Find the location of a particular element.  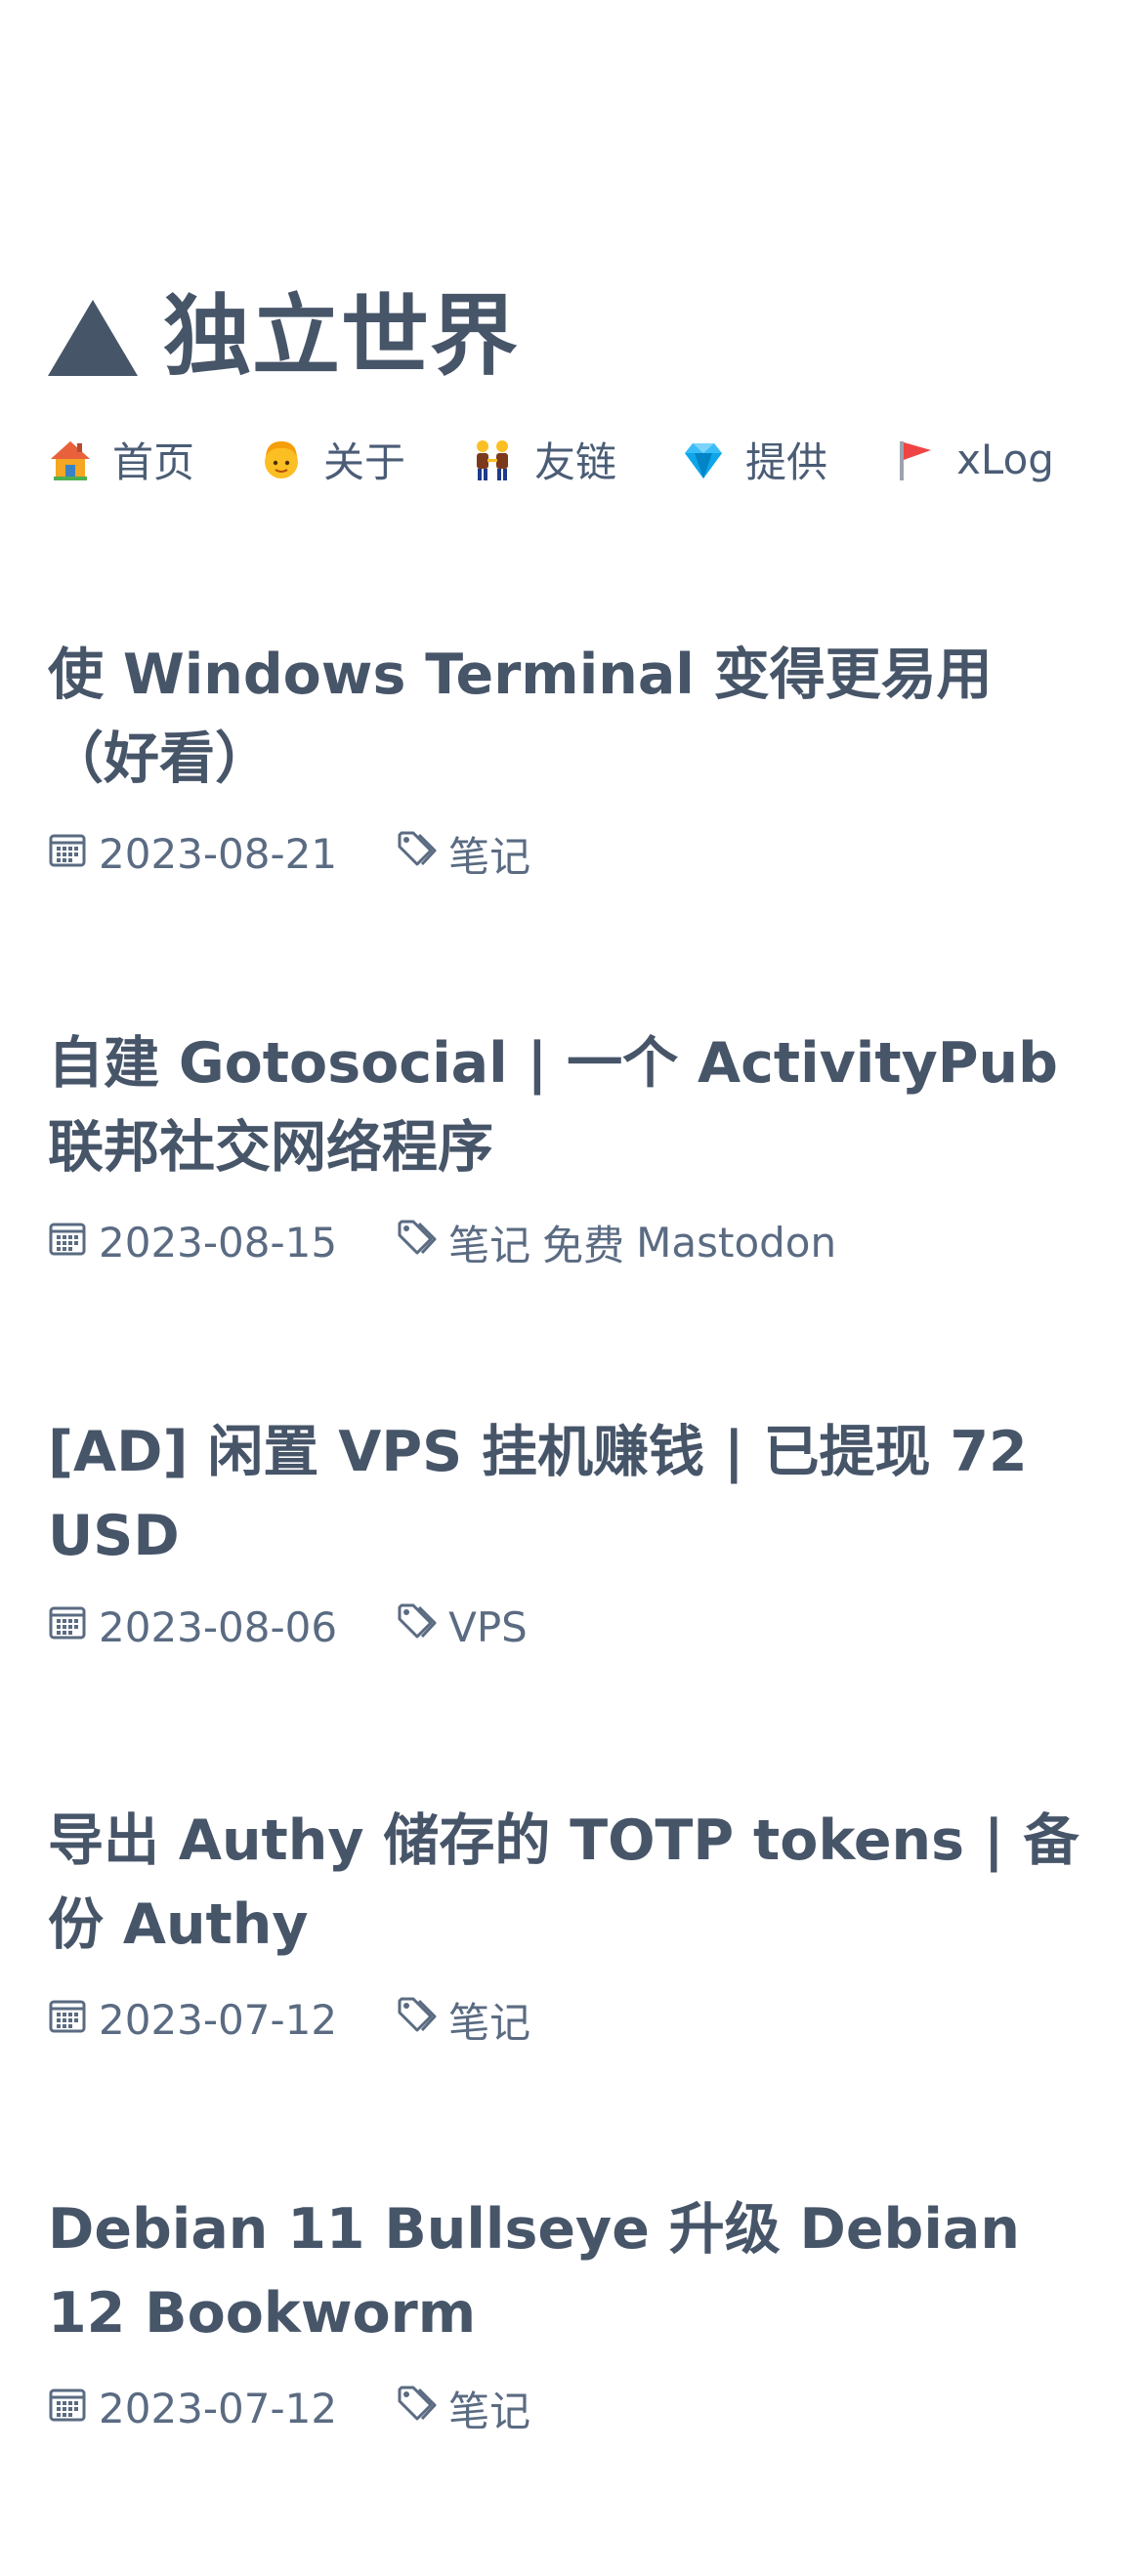

post-title-link: 自建 Gotosocial | 一个 ActivityPub 联邦社交网络程序 is located at coordinates (565, 1105).